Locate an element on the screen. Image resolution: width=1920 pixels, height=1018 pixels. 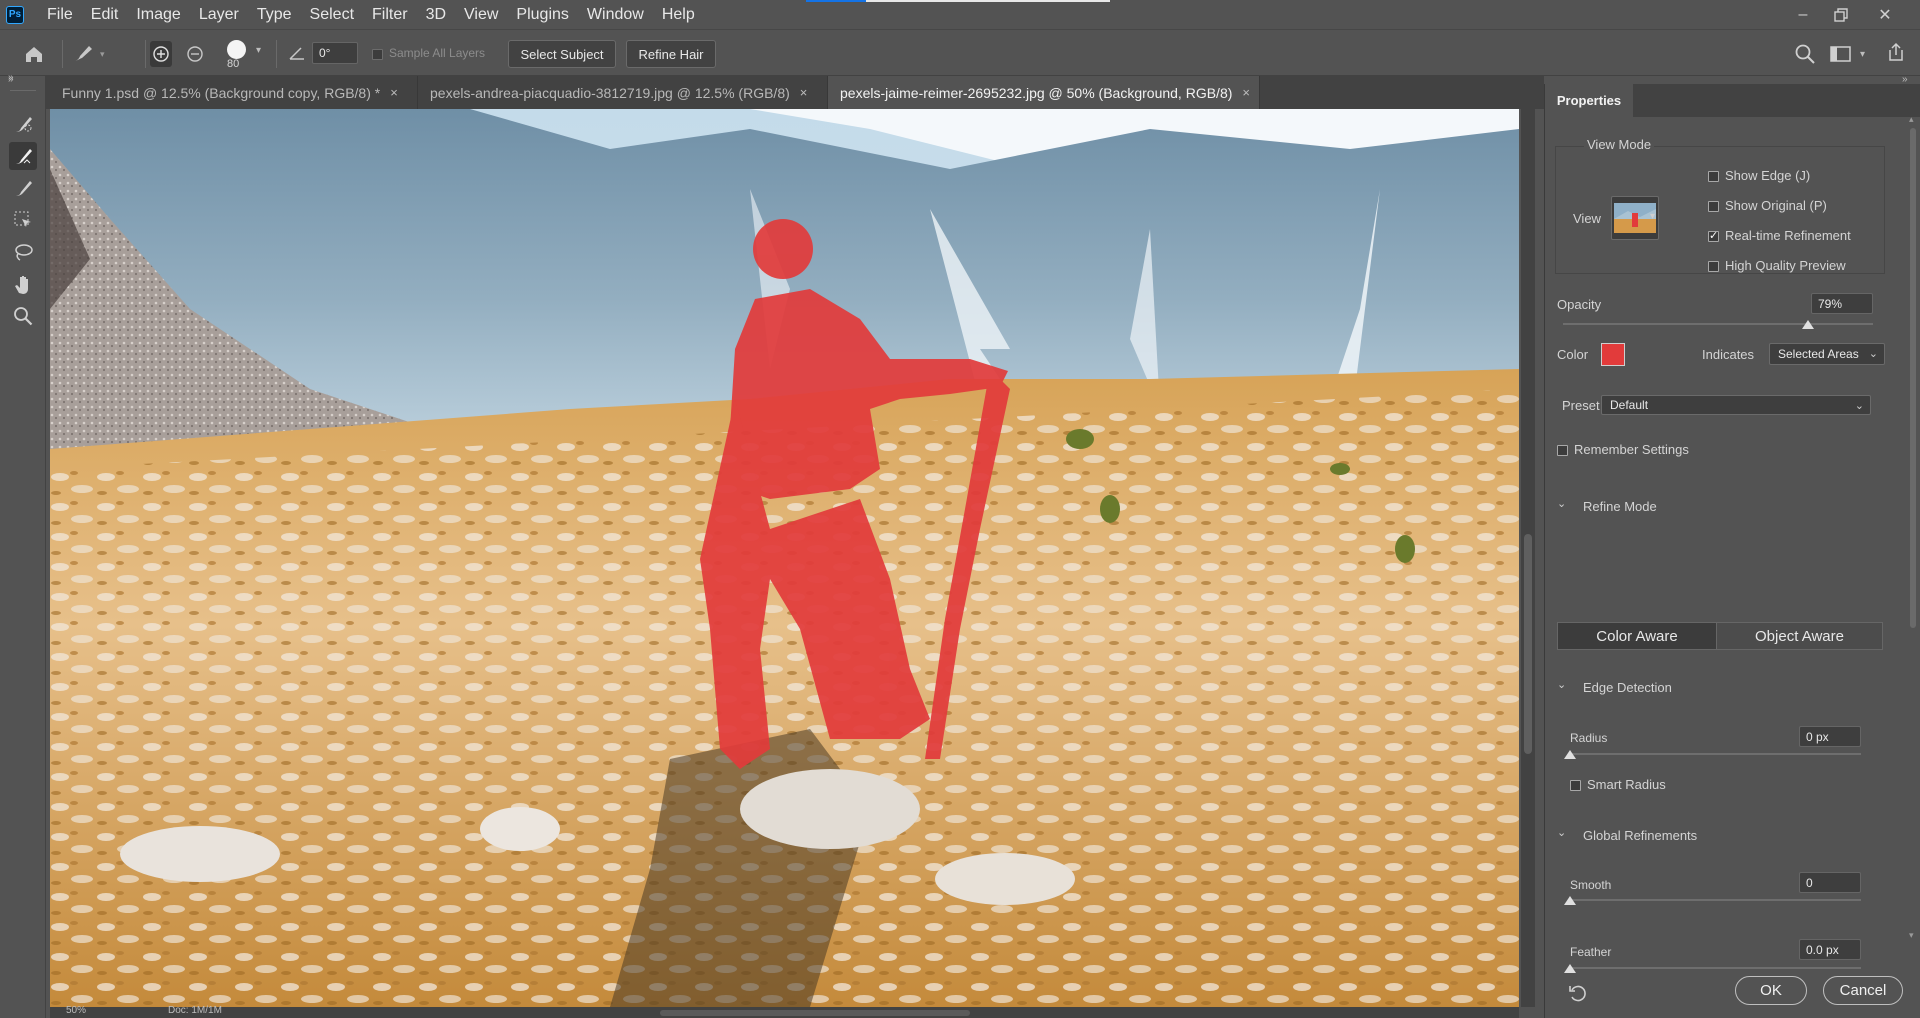
feather-input: 0.0 px is located at coordinates (1830, 949).